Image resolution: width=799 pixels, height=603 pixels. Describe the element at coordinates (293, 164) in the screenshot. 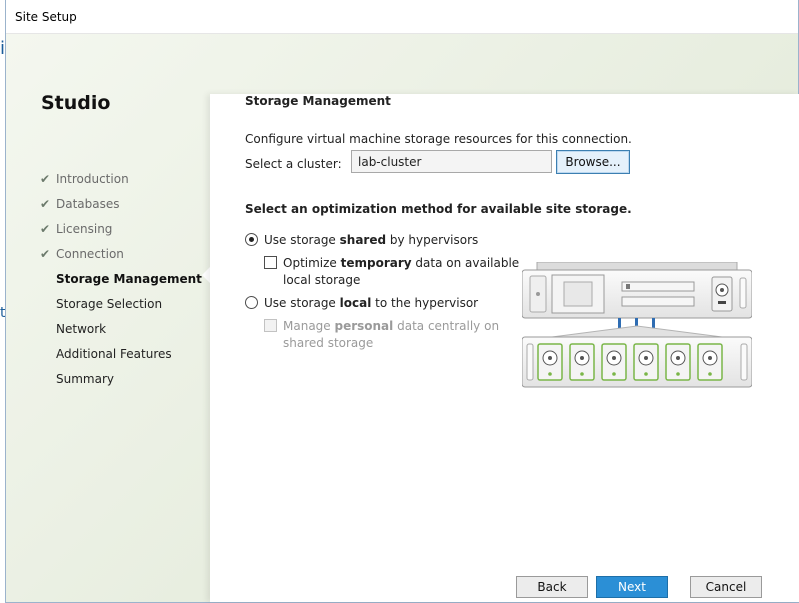

I see `cluster-label: Select a cluster:` at that location.